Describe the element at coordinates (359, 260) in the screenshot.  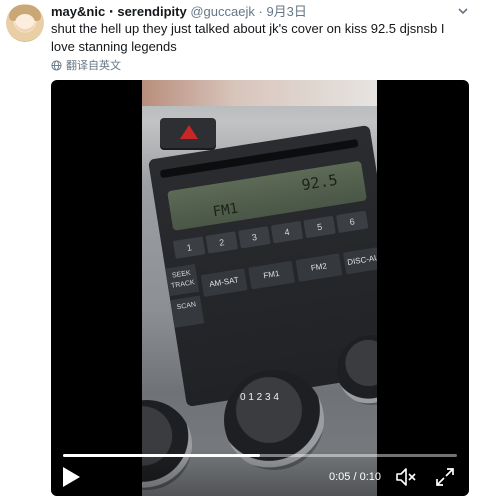
I see `mode-button: DISC-AUX` at that location.